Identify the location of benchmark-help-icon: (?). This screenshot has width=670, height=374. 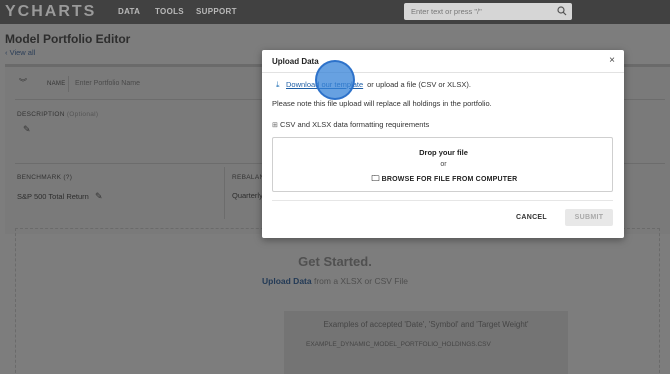
(67, 177).